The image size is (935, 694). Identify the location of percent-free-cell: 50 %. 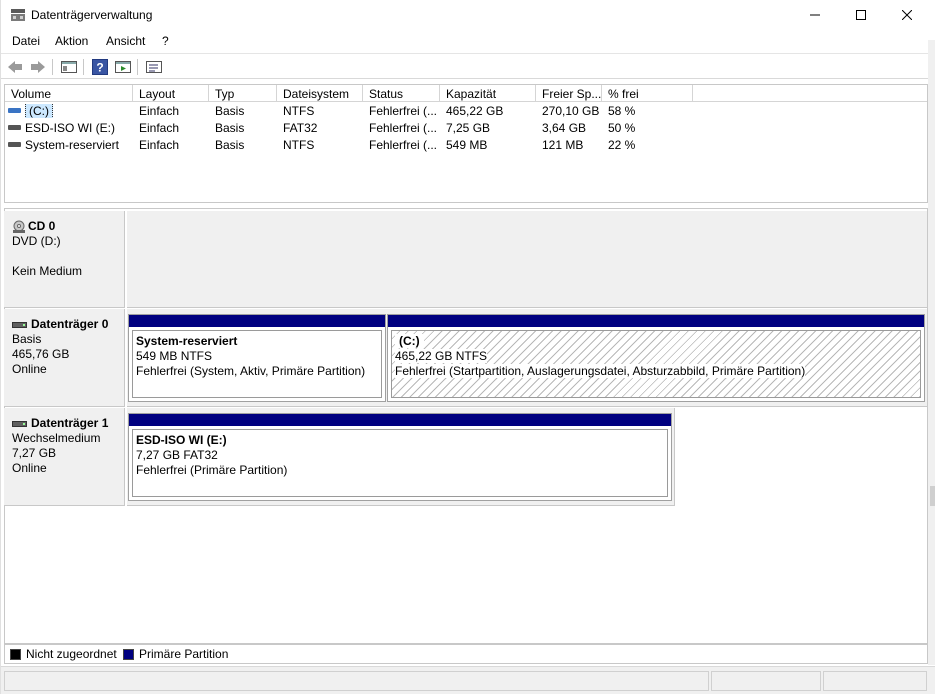
(622, 128).